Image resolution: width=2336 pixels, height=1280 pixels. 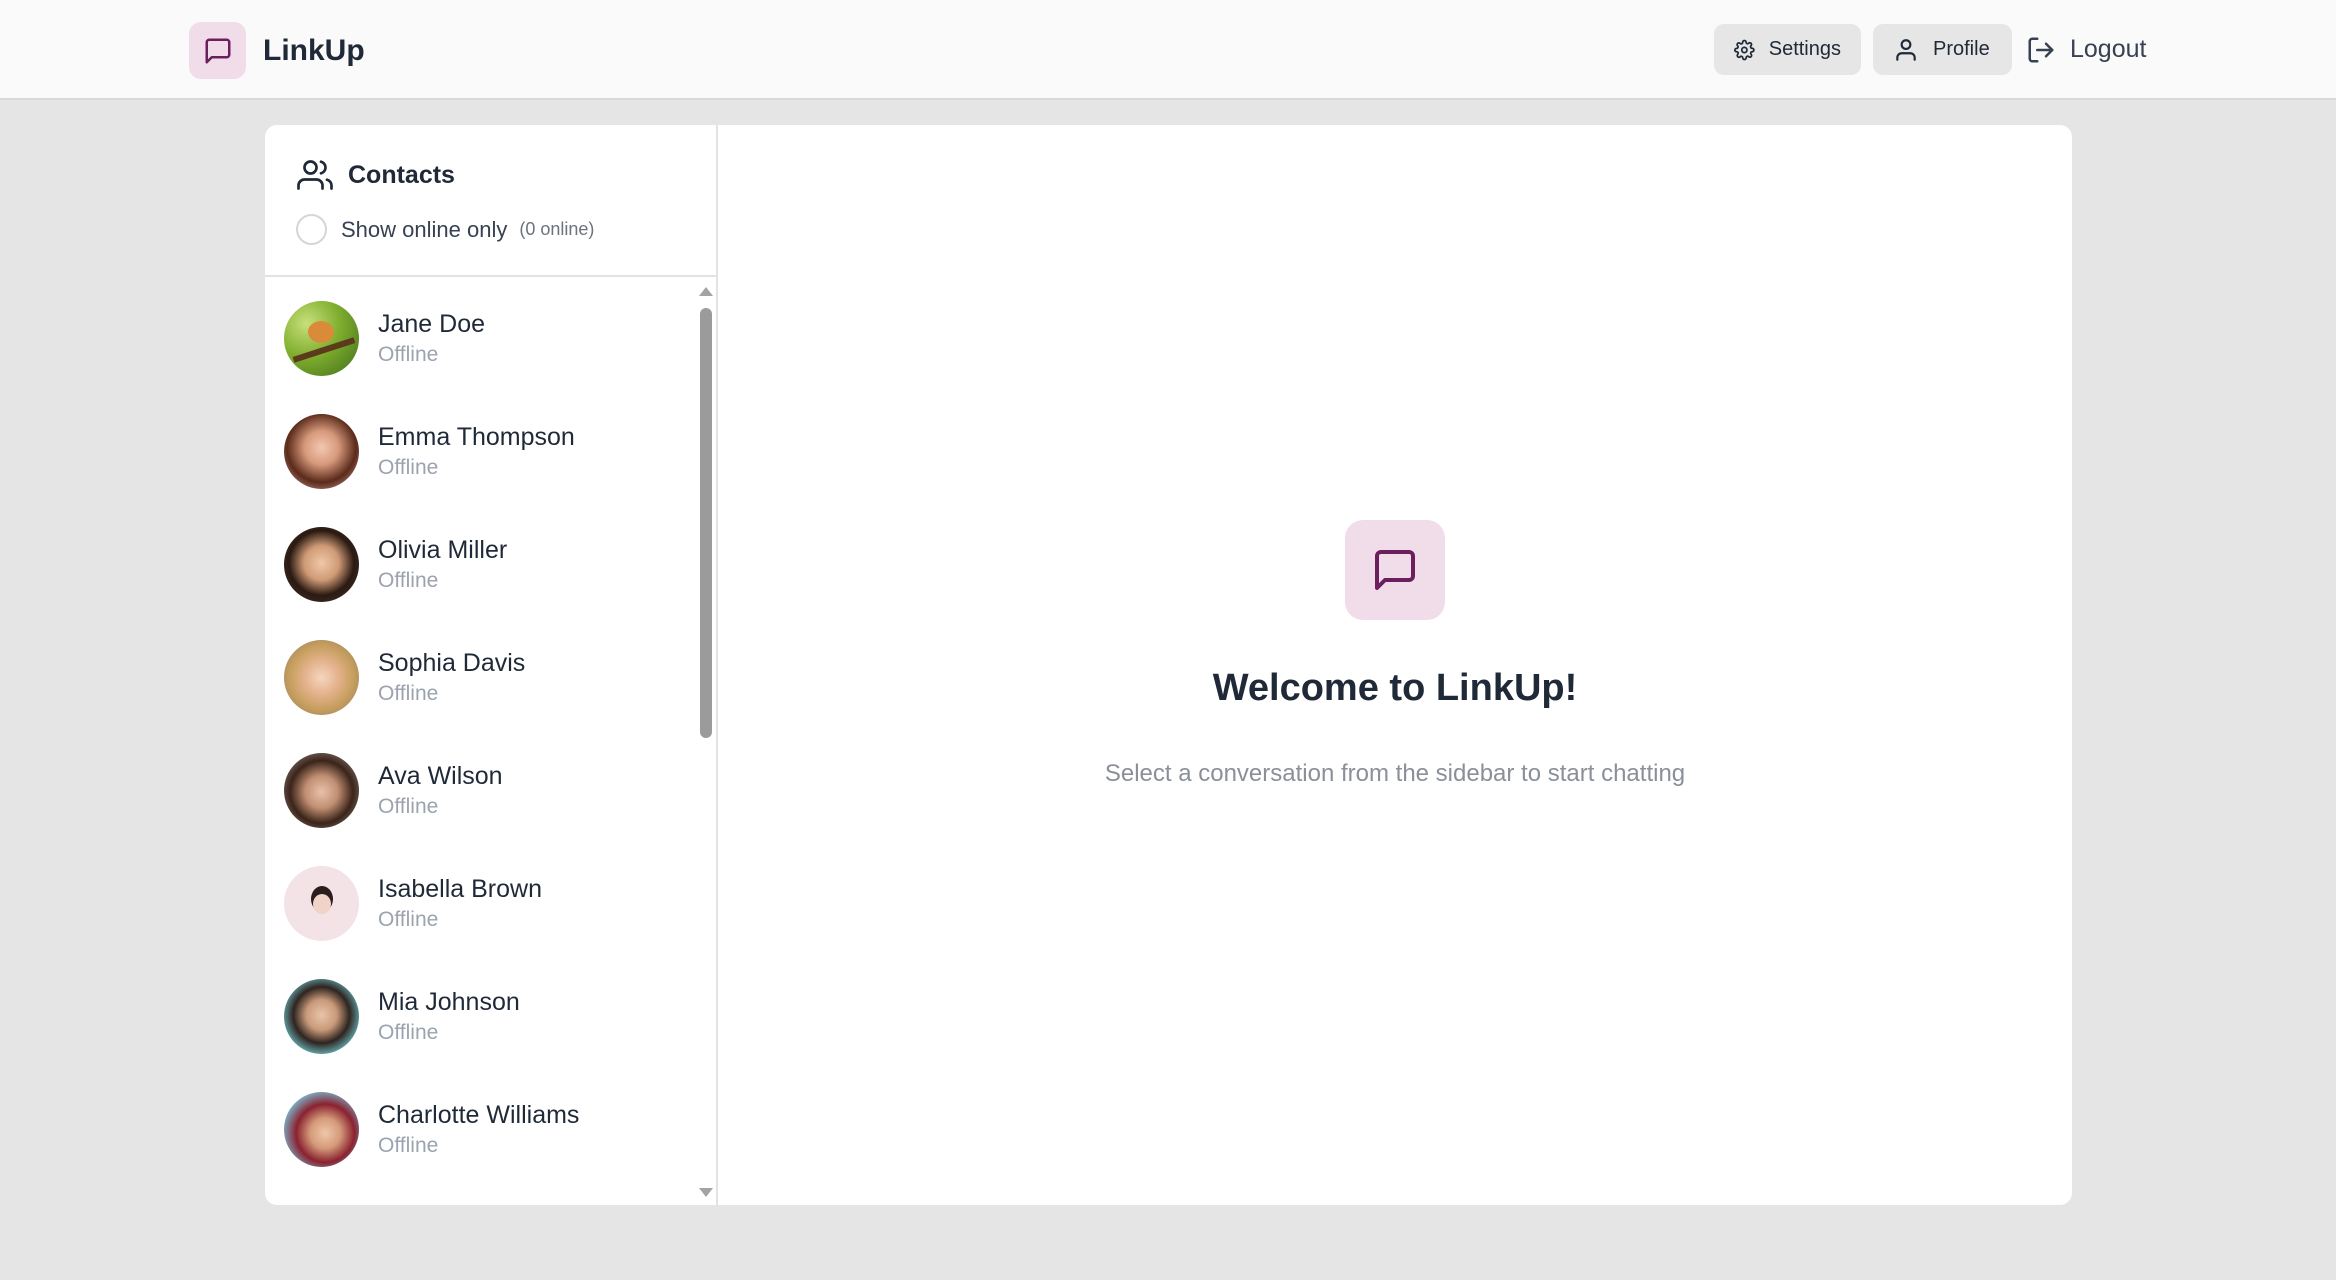 What do you see at coordinates (314, 50) in the screenshot?
I see `app-name: LinkUp` at bounding box center [314, 50].